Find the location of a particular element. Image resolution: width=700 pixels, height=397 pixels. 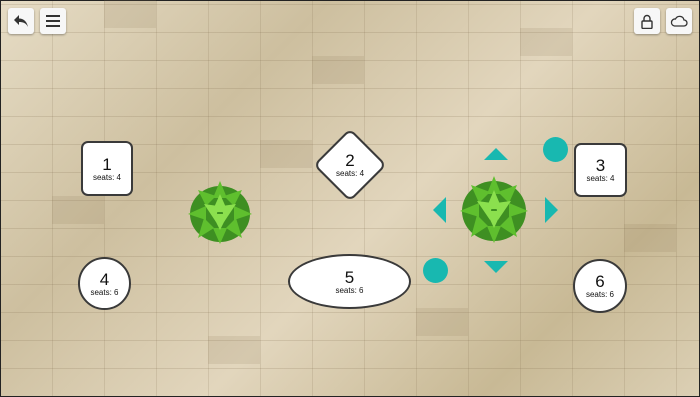

resize-handle is located at coordinates (435, 270).